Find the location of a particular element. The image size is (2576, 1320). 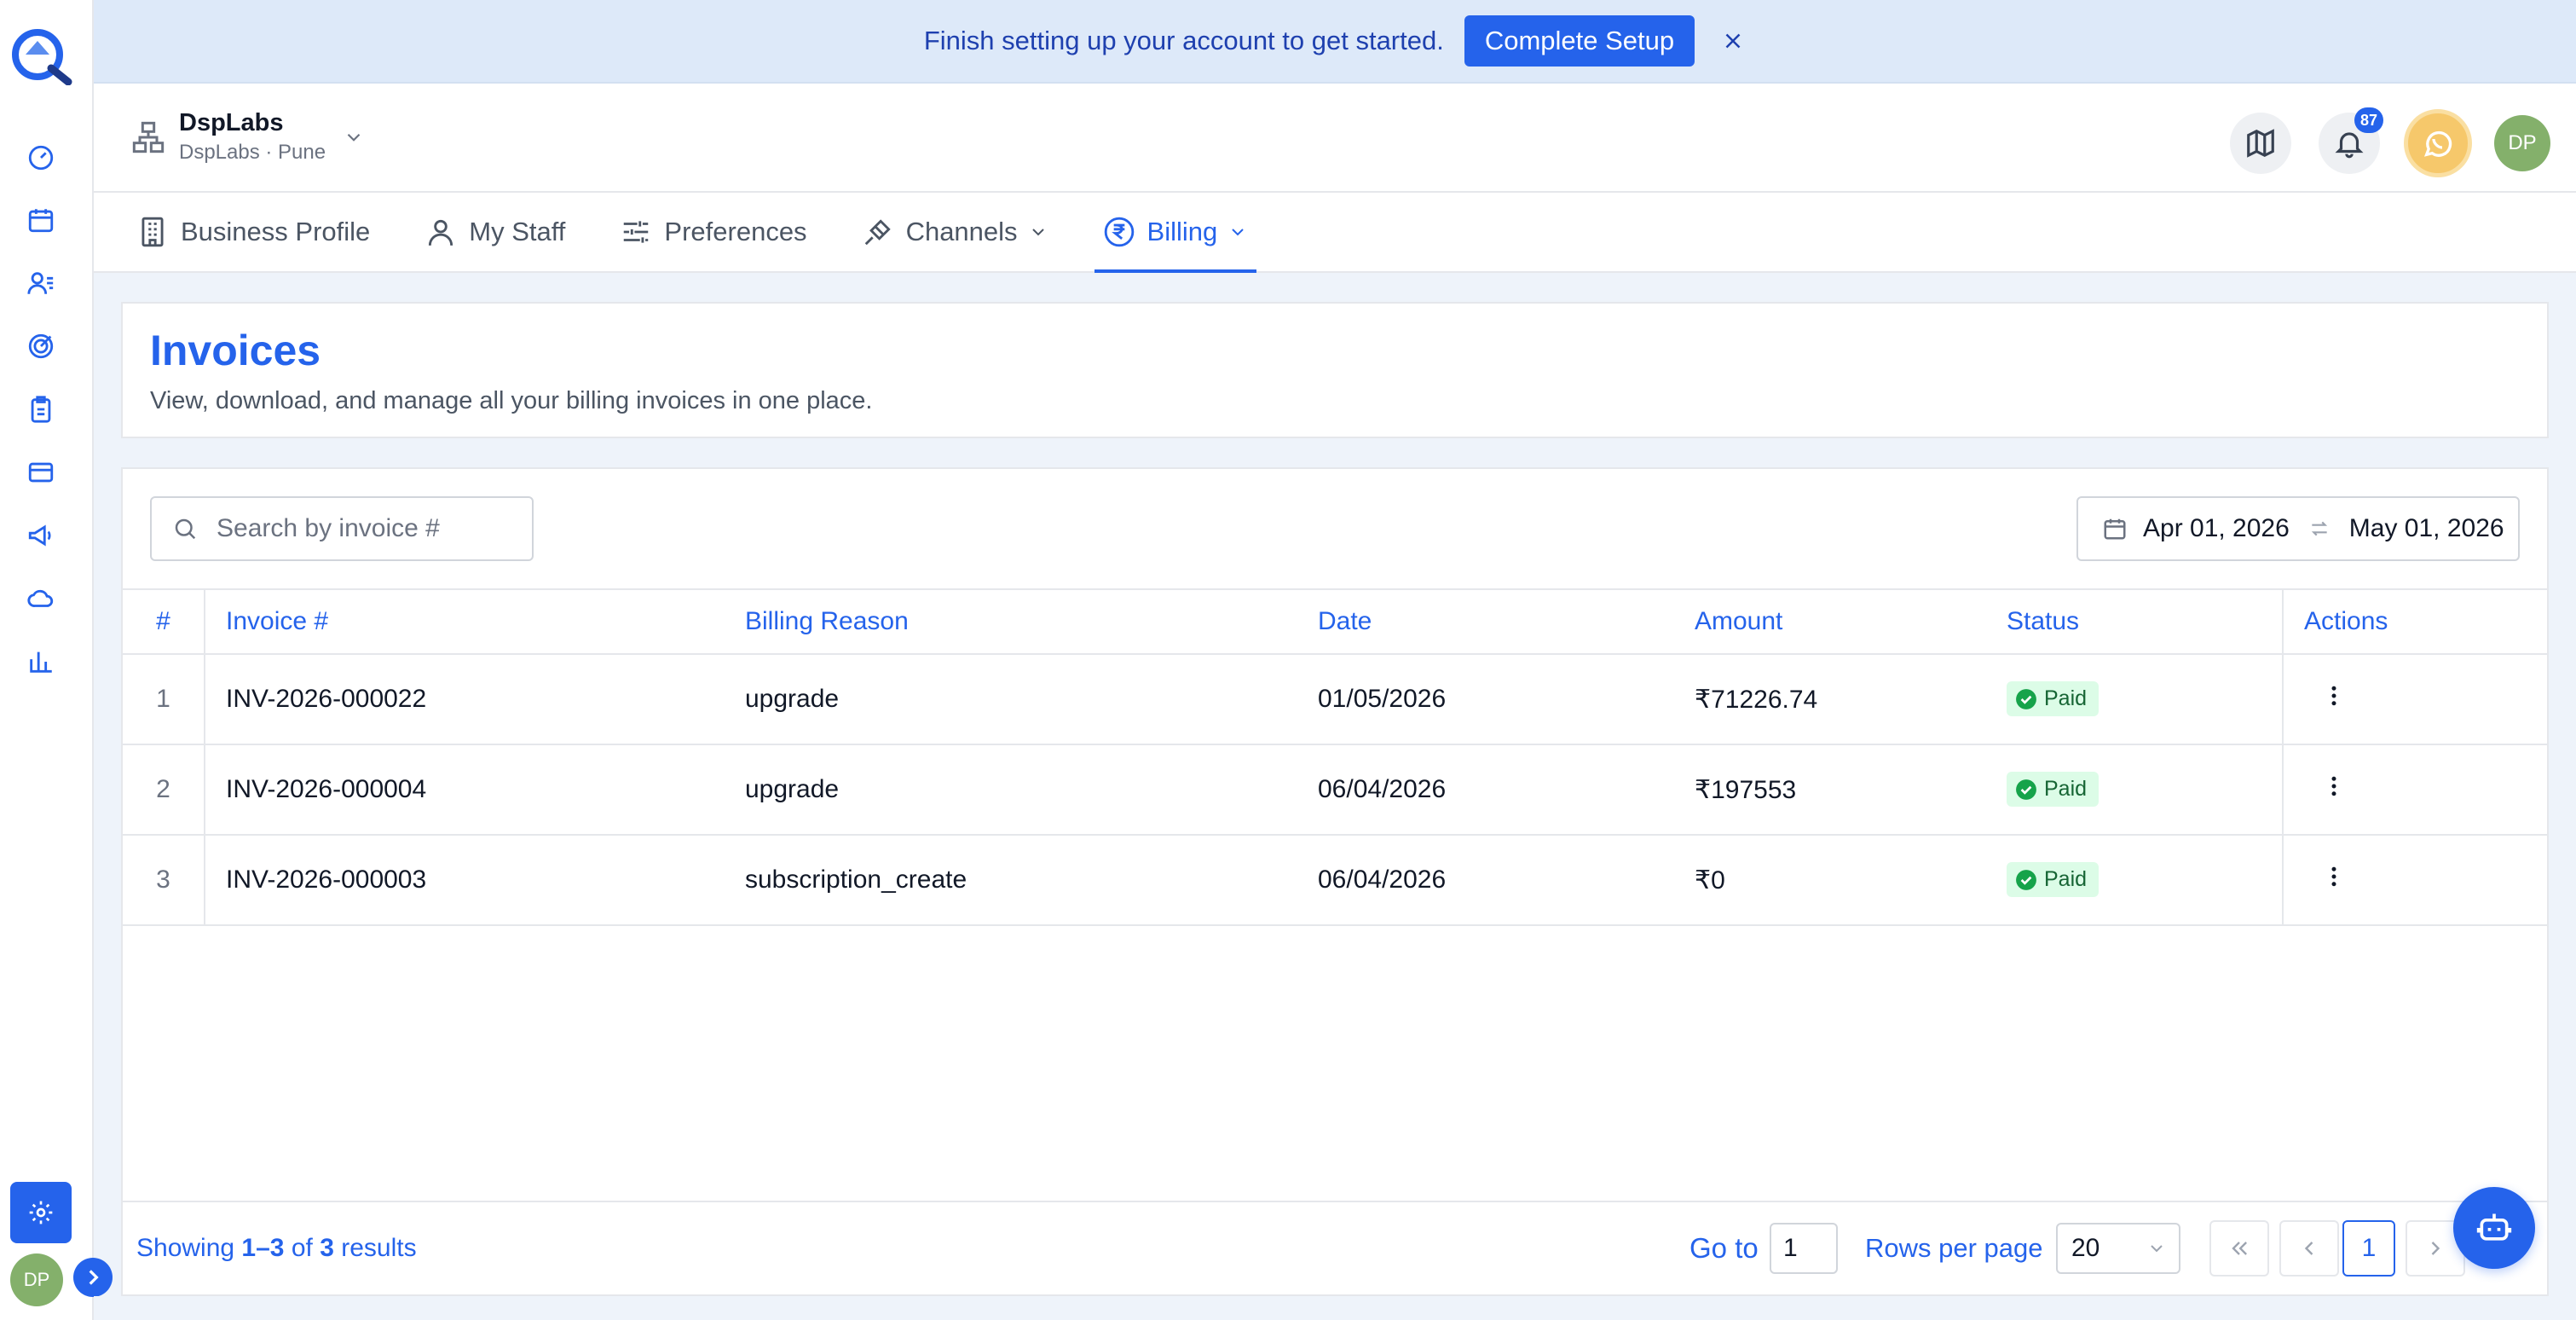

invoice-date: 01/05/2026 is located at coordinates (1485, 699).